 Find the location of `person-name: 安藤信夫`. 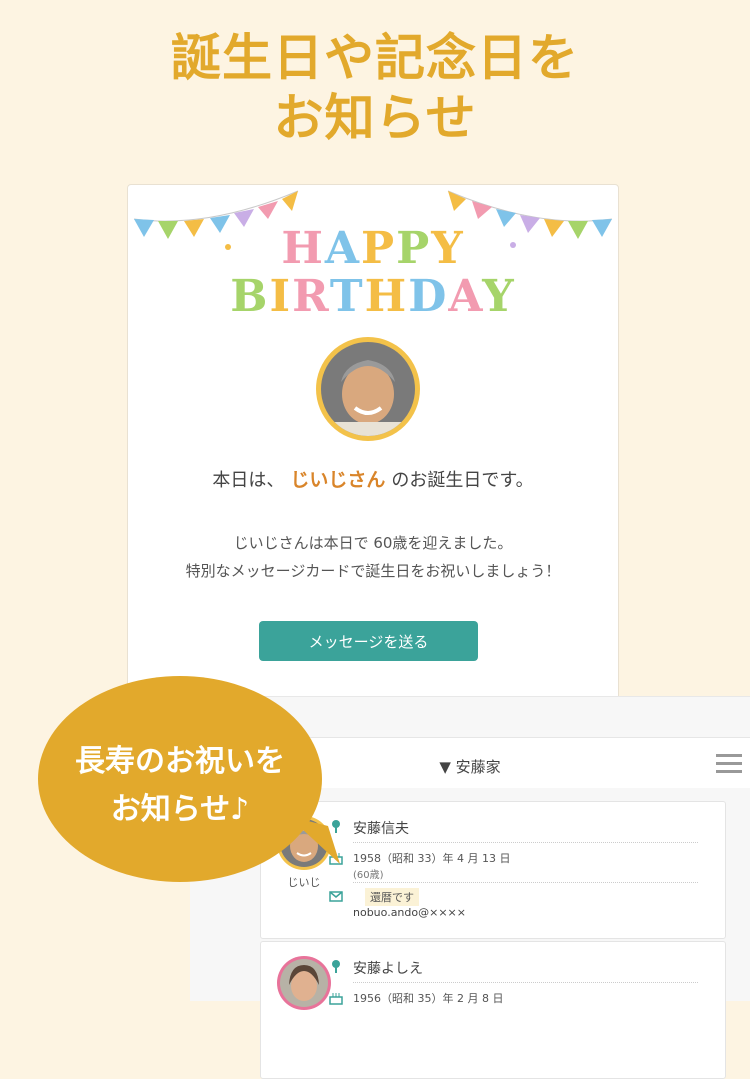

person-name: 安藤信夫 is located at coordinates (381, 829).